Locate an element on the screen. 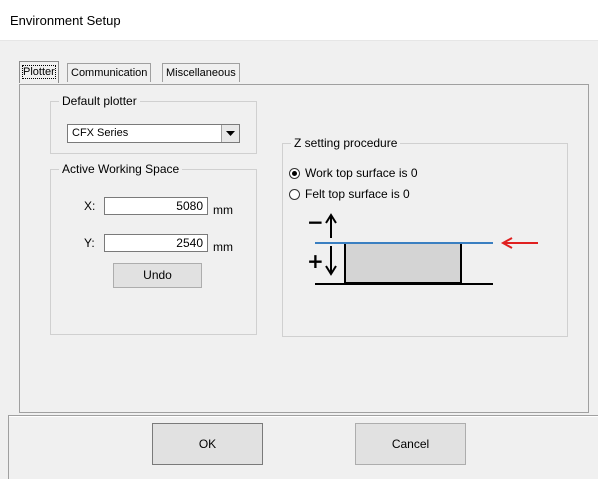  work-top-label: Work top surface is 0 is located at coordinates (361, 173).